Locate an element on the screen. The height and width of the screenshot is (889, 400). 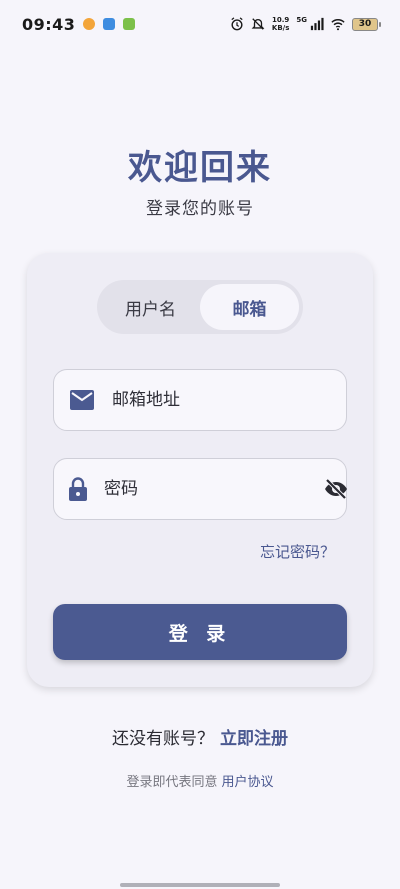
status-bar-right: 10.9 KB/s 5G 30 is located at coordinates (305, 24).